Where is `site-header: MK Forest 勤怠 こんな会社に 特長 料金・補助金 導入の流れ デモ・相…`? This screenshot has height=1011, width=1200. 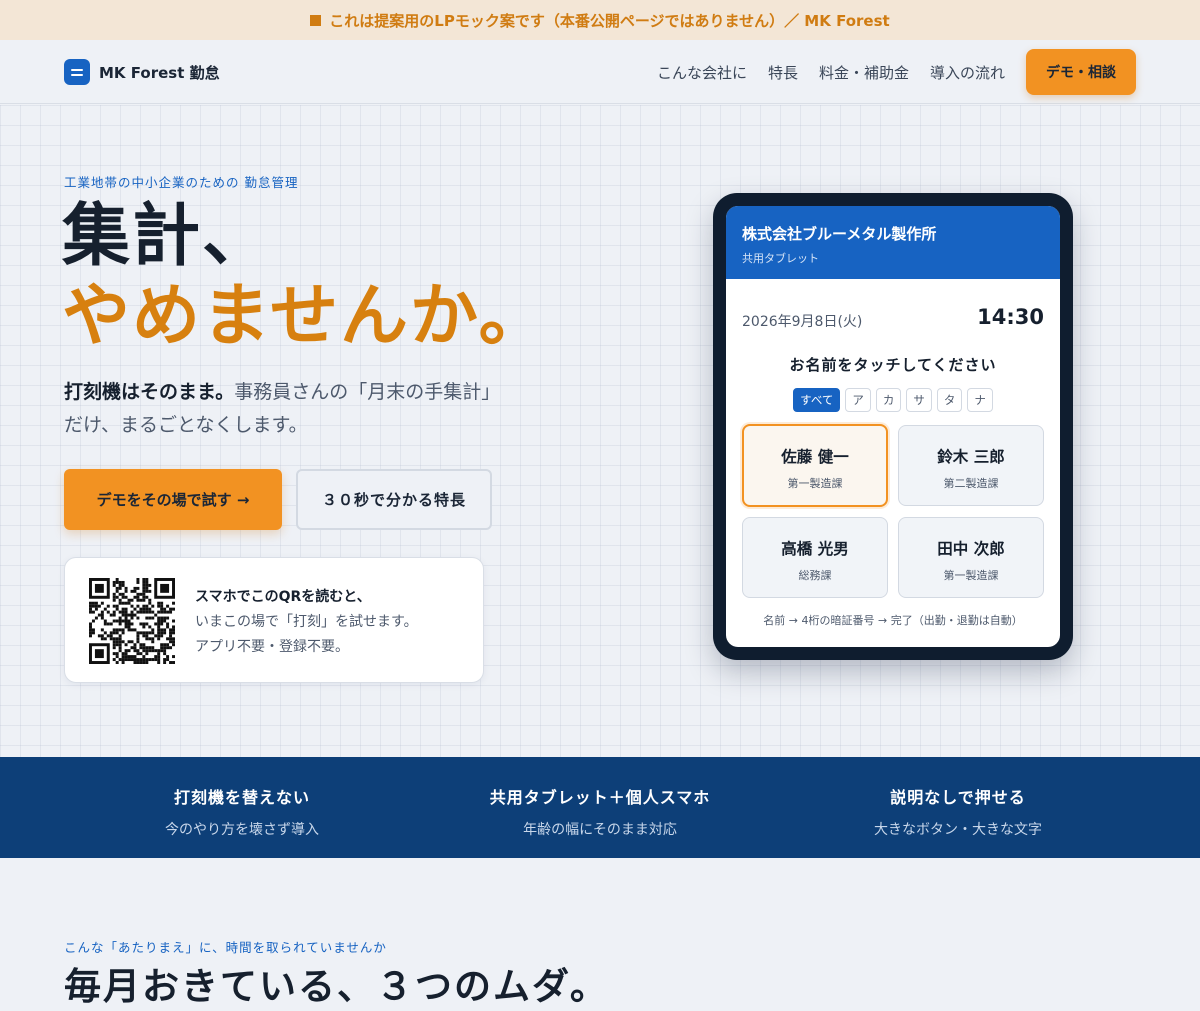 site-header: MK Forest 勤怠 こんな会社に 特長 料金・補助金 導入の流れ デモ・相… is located at coordinates (600, 72).